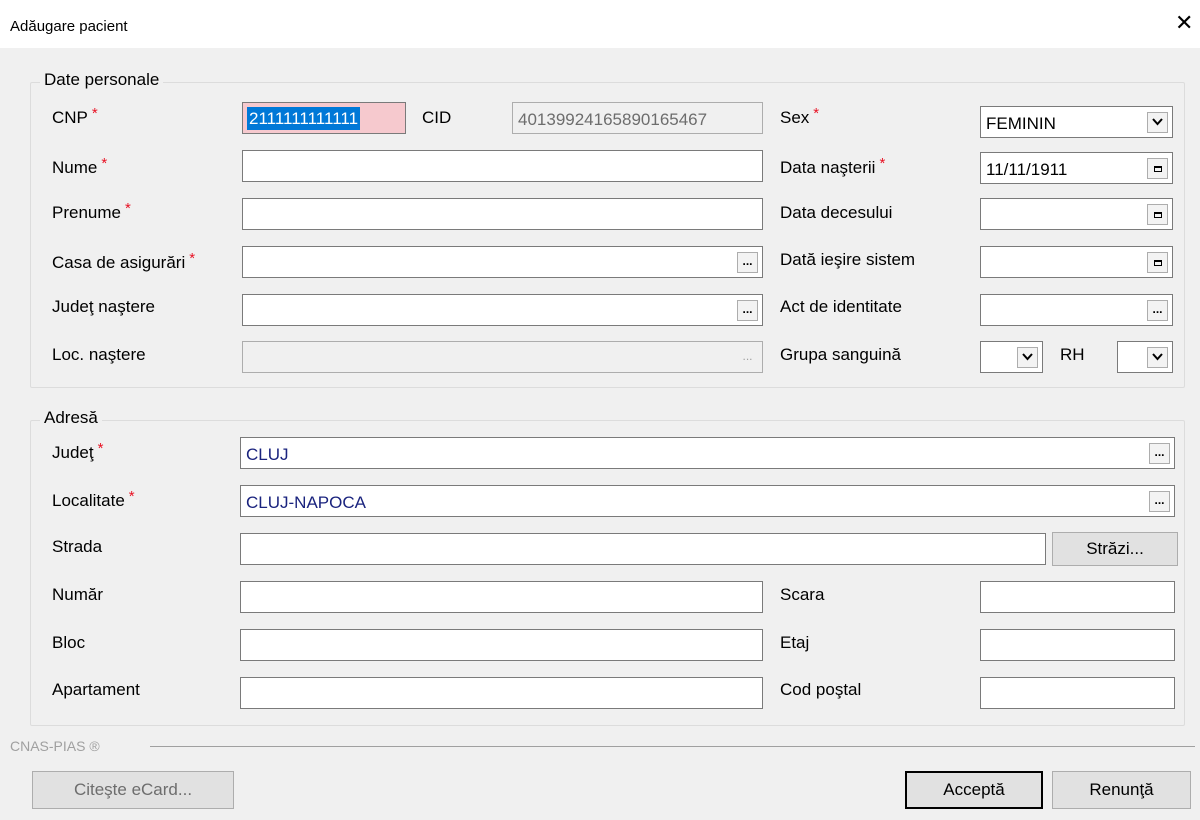 The image size is (1200, 820). I want to click on act-identitate-label: Act de identitate, so click(841, 306).